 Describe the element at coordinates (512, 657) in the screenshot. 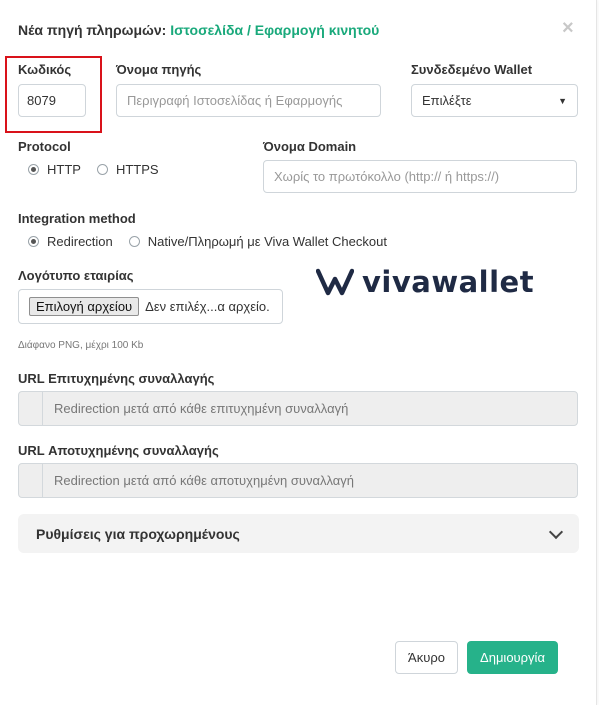

I see `create-button: Δημιουργία` at that location.